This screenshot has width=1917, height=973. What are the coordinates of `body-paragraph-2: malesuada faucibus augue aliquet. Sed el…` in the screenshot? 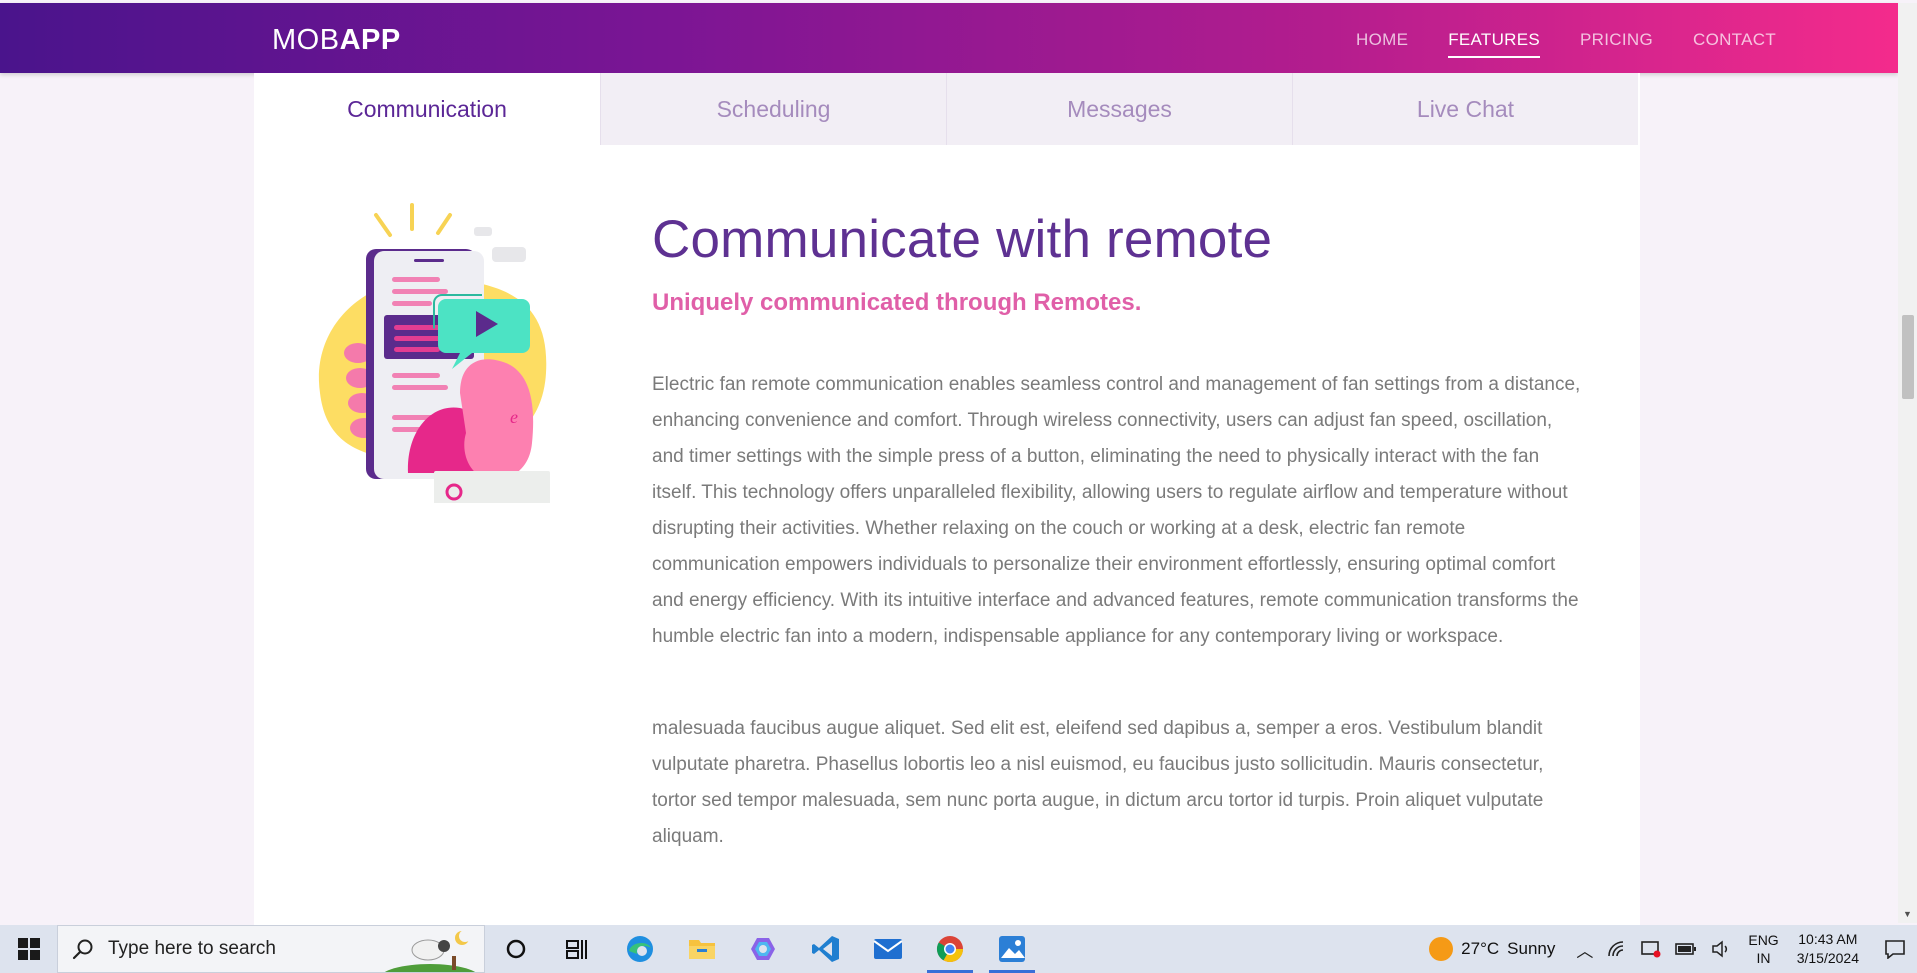 It's located at (1098, 782).